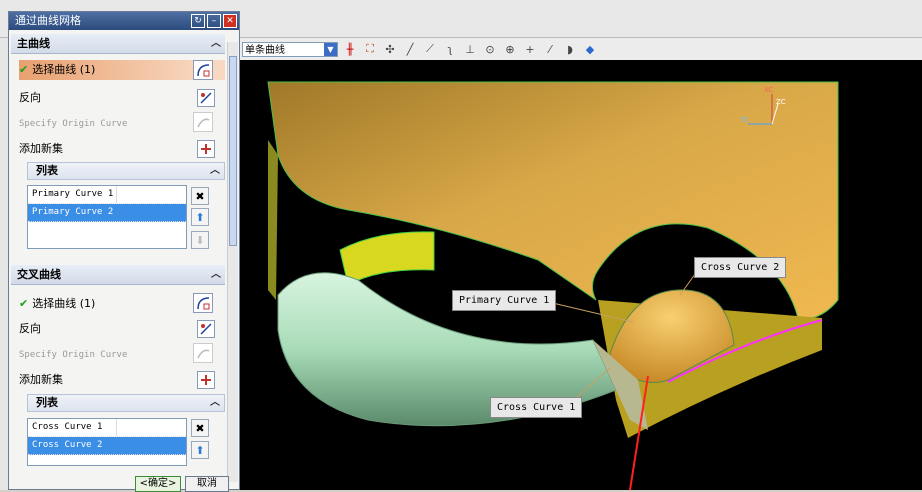 This screenshot has height=492, width=922. Describe the element at coordinates (200, 240) in the screenshot. I see `move-down-icon: ⬇` at that location.